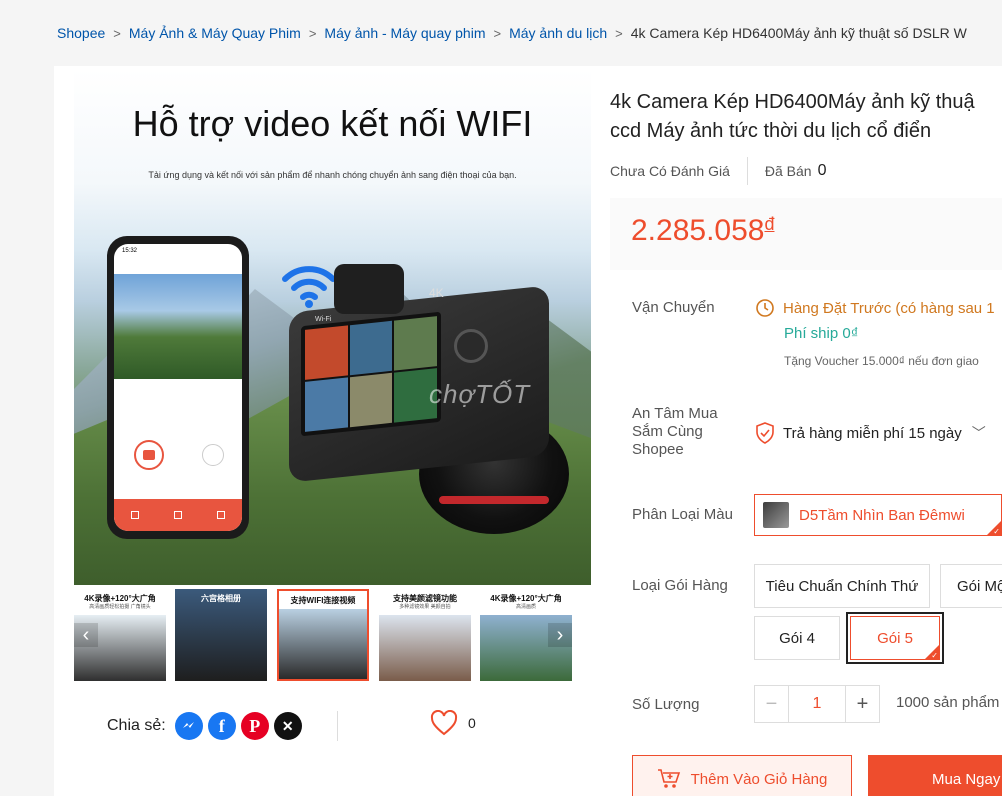  I want to click on share-row: Chia sẻ: f P ✕, so click(204, 726).